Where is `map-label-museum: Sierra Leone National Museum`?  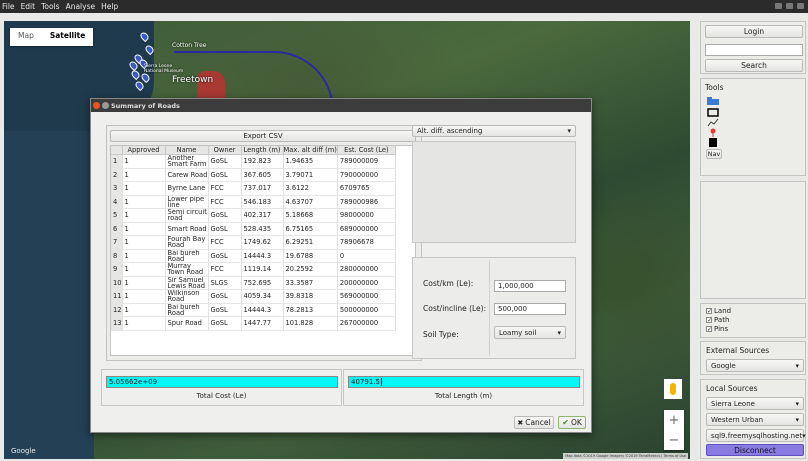
map-label-museum: Sierra Leone National Museum is located at coordinates (164, 69).